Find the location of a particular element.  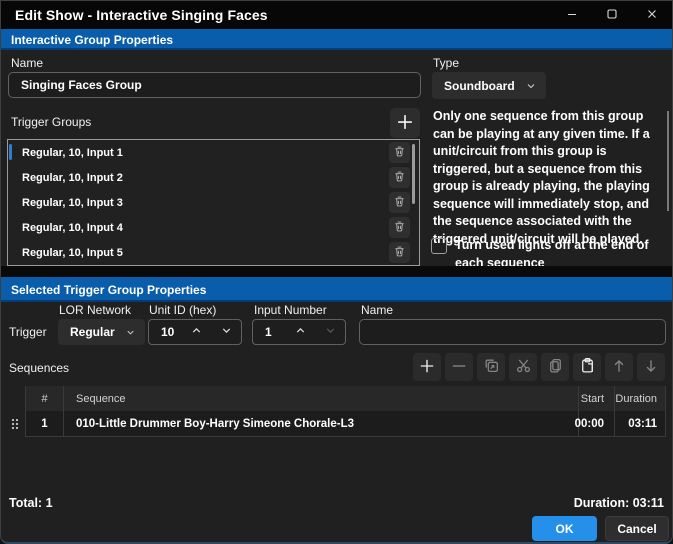

trigger-name-label: Name is located at coordinates (377, 310).